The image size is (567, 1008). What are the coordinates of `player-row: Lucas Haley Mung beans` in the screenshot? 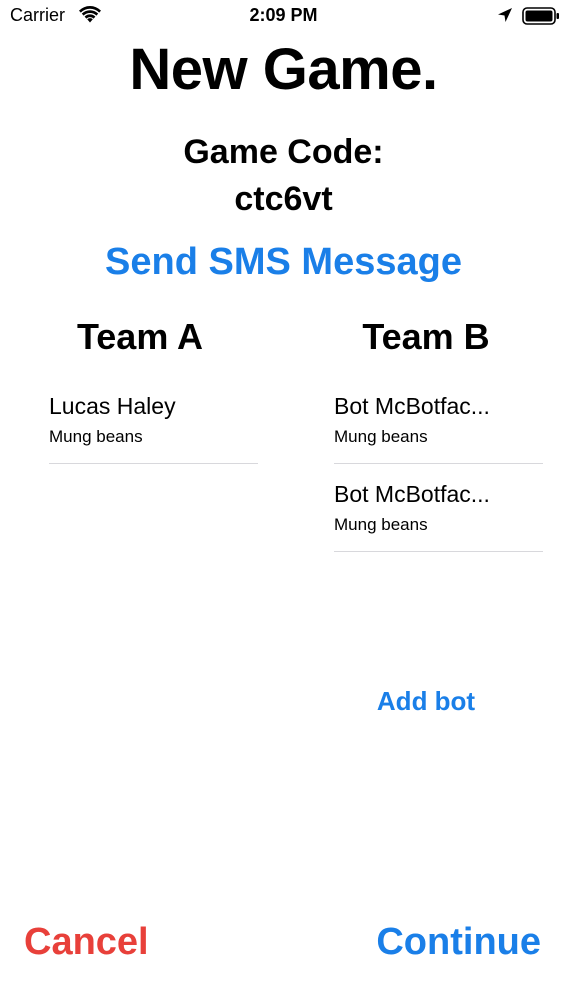 It's located at (153, 422).